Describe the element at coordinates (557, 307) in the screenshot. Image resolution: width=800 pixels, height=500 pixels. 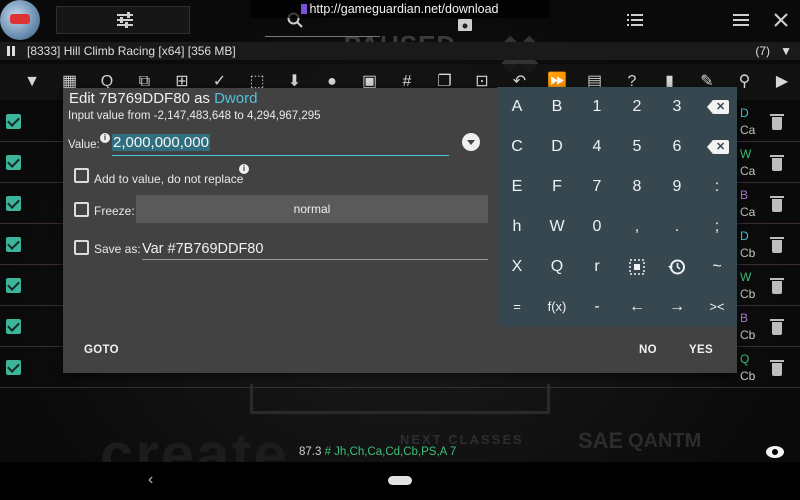
I see `key: f(x)` at that location.